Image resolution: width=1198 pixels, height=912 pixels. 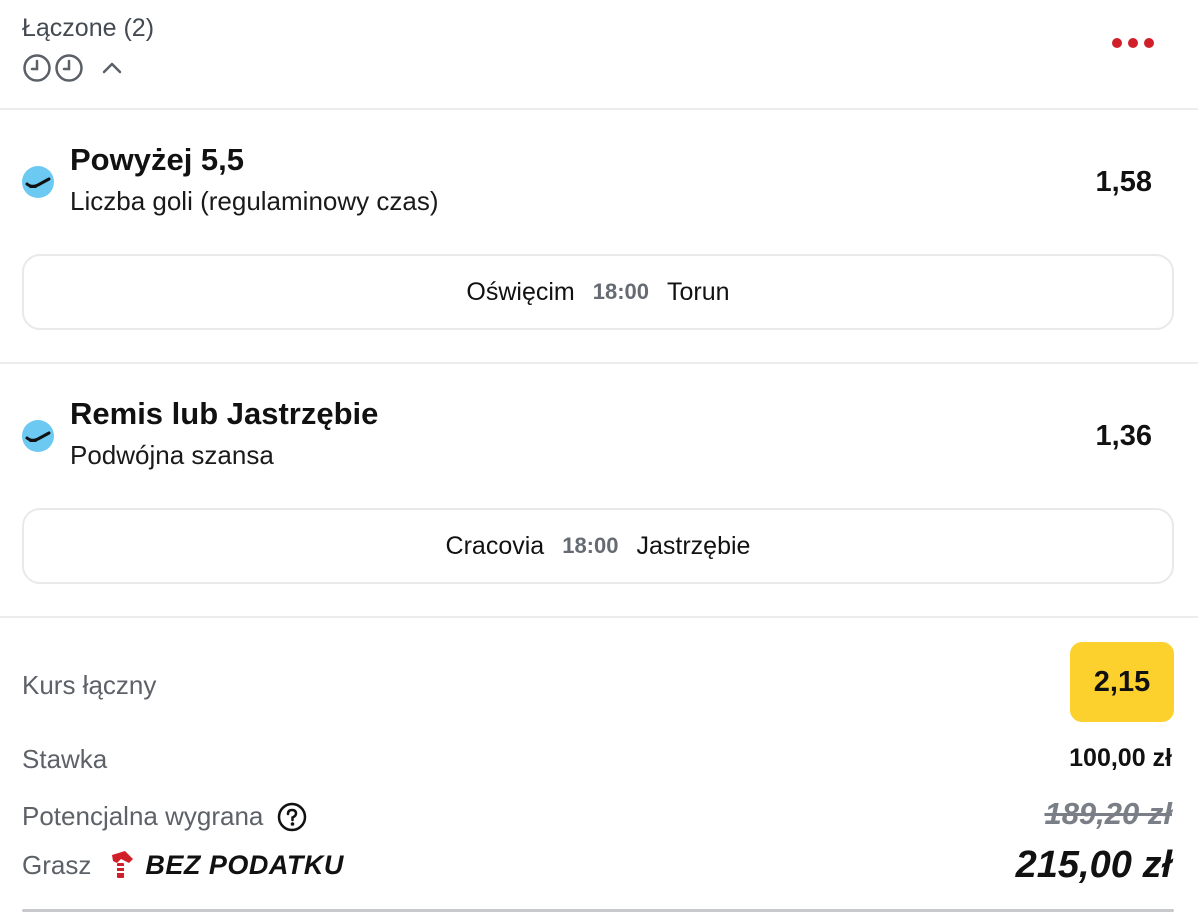 I want to click on match-info-button: Cracovia 18:00 Jastrzębie, so click(x=598, y=546).